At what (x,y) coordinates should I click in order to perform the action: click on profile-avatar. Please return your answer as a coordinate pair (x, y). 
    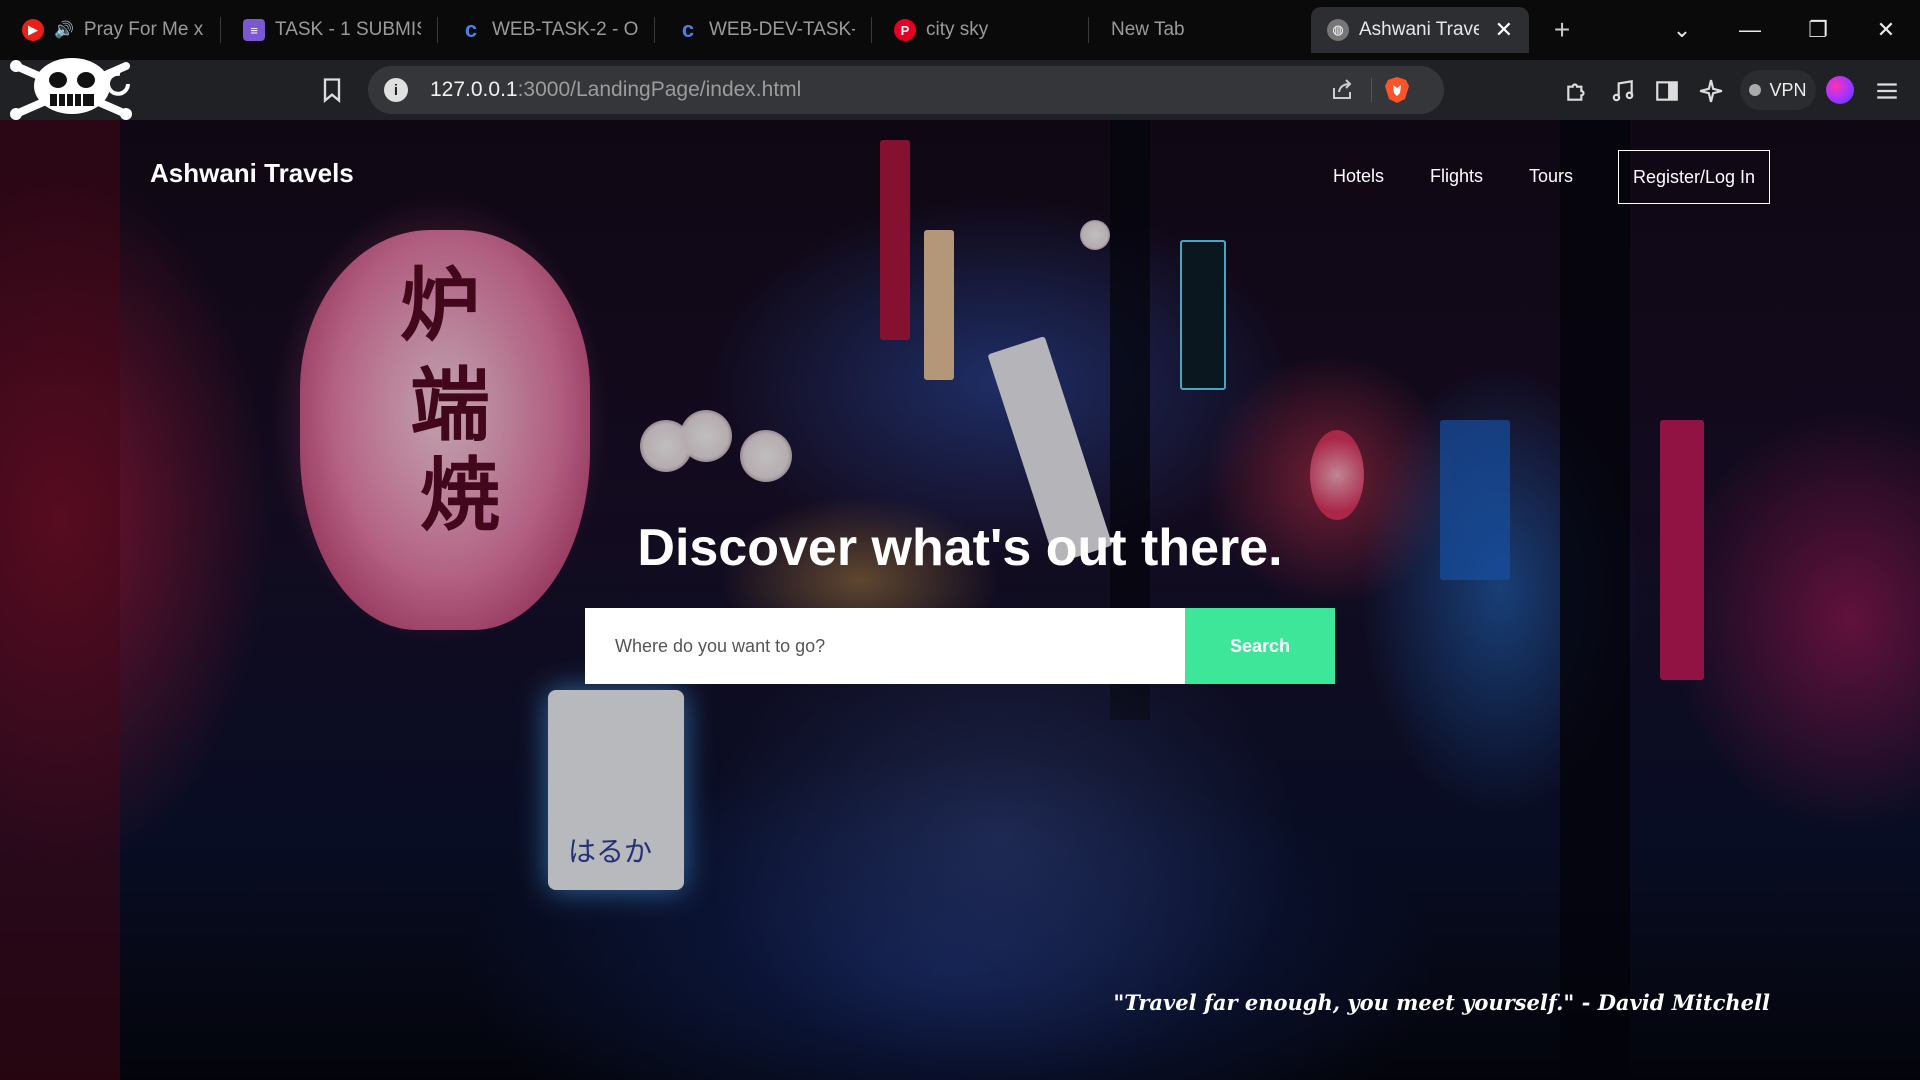
    Looking at the image, I should click on (1840, 90).